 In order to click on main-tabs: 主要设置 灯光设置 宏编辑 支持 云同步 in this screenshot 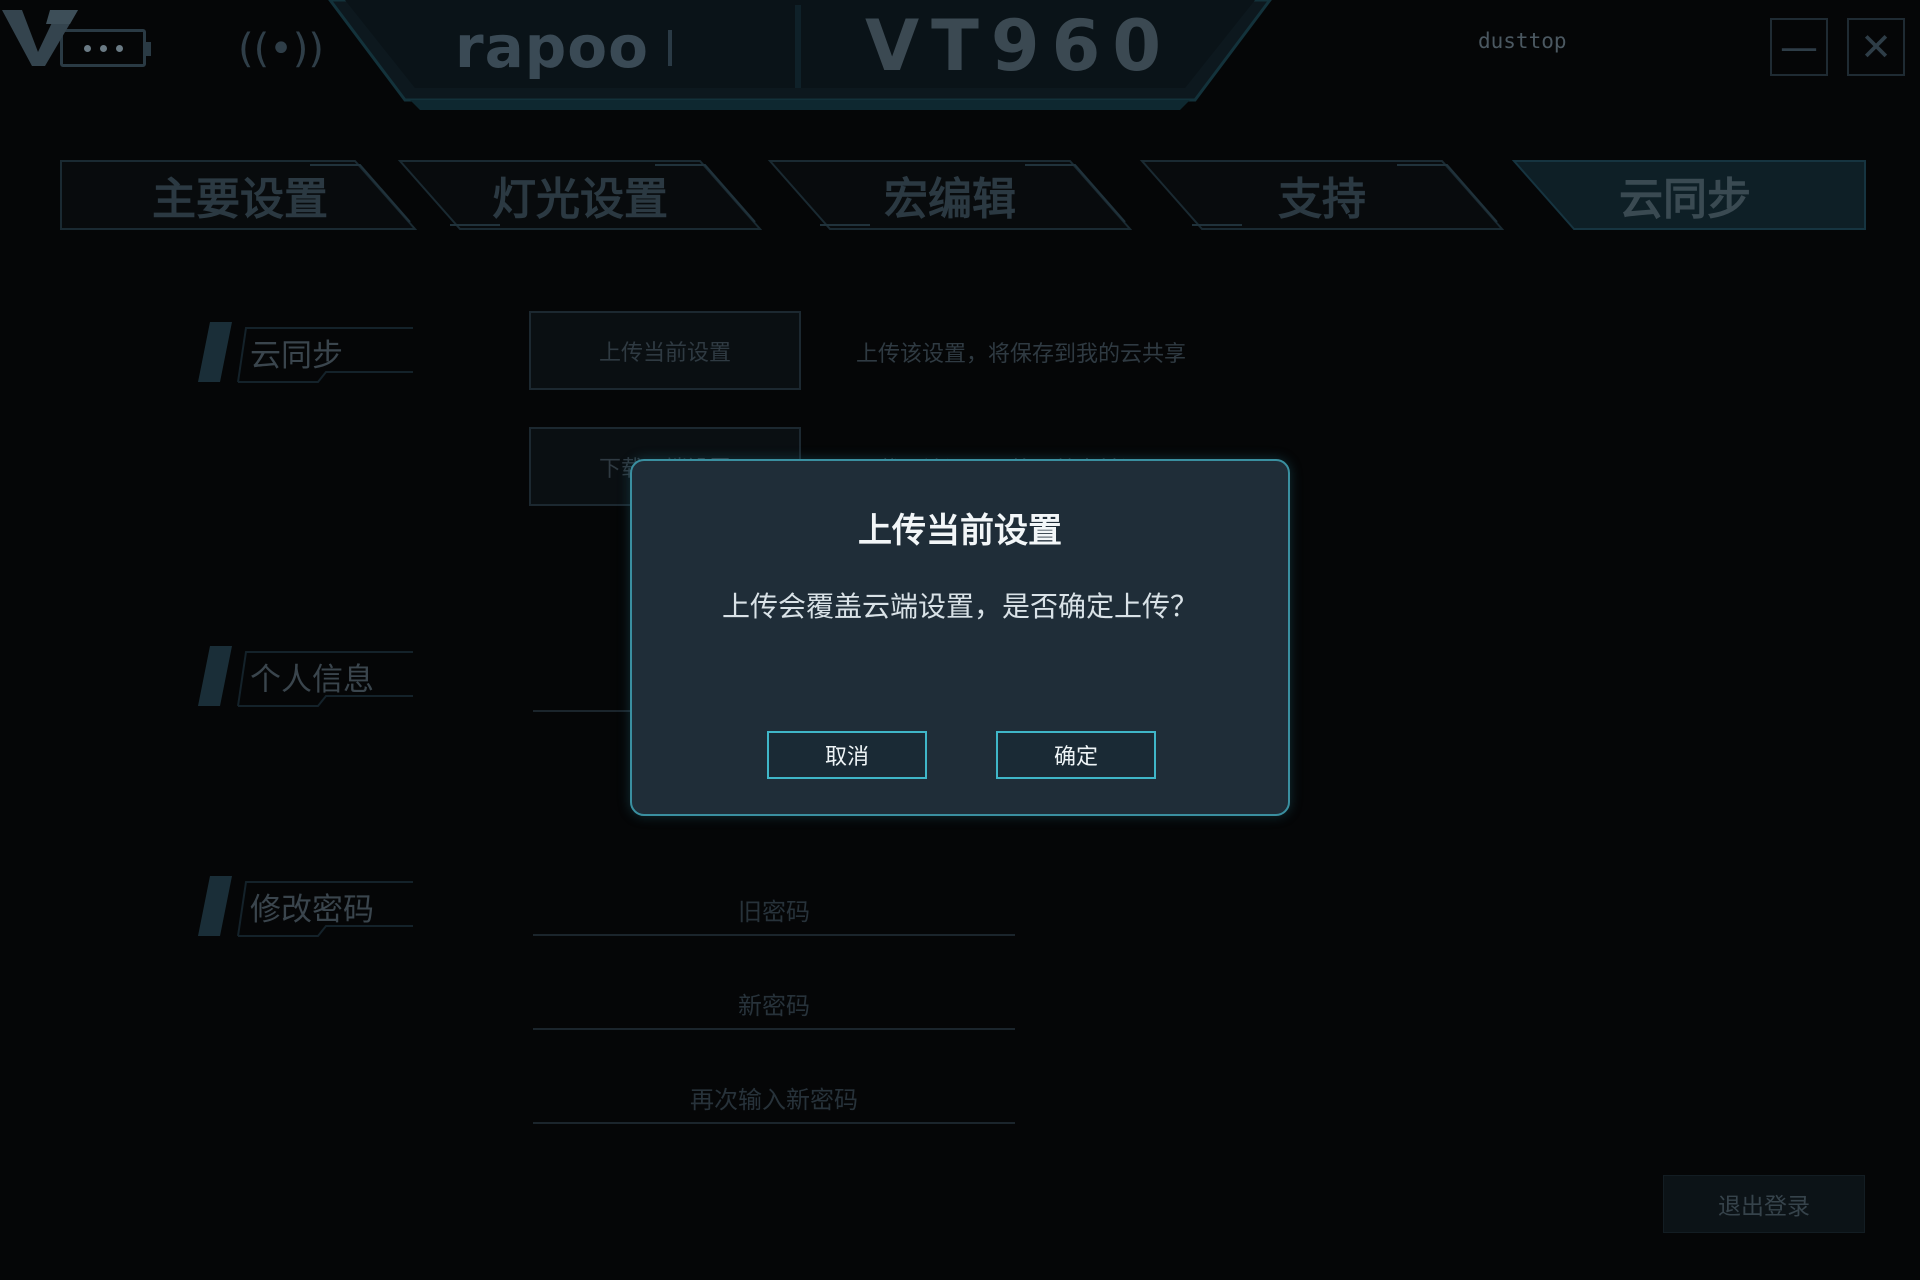, I will do `click(963, 195)`.